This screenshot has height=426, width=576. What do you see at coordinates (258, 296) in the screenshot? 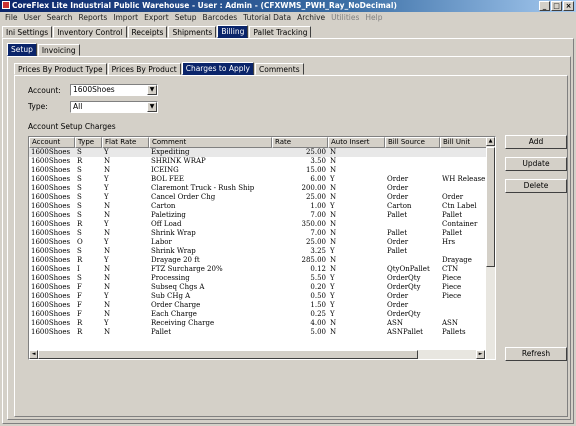
I see `table-row: 1600Shoes F Y Sub CHg A 0.50 Y Order Piece` at bounding box center [258, 296].